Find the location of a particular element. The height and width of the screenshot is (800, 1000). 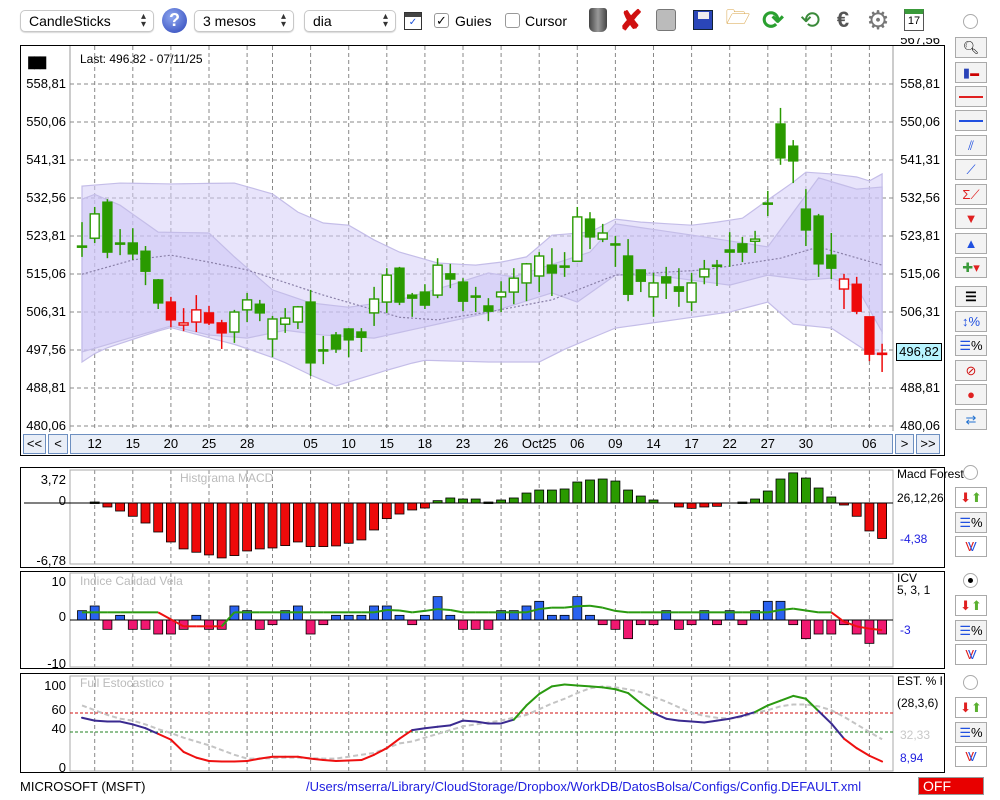

stochastic-params: (28,3,6) is located at coordinates (918, 703).